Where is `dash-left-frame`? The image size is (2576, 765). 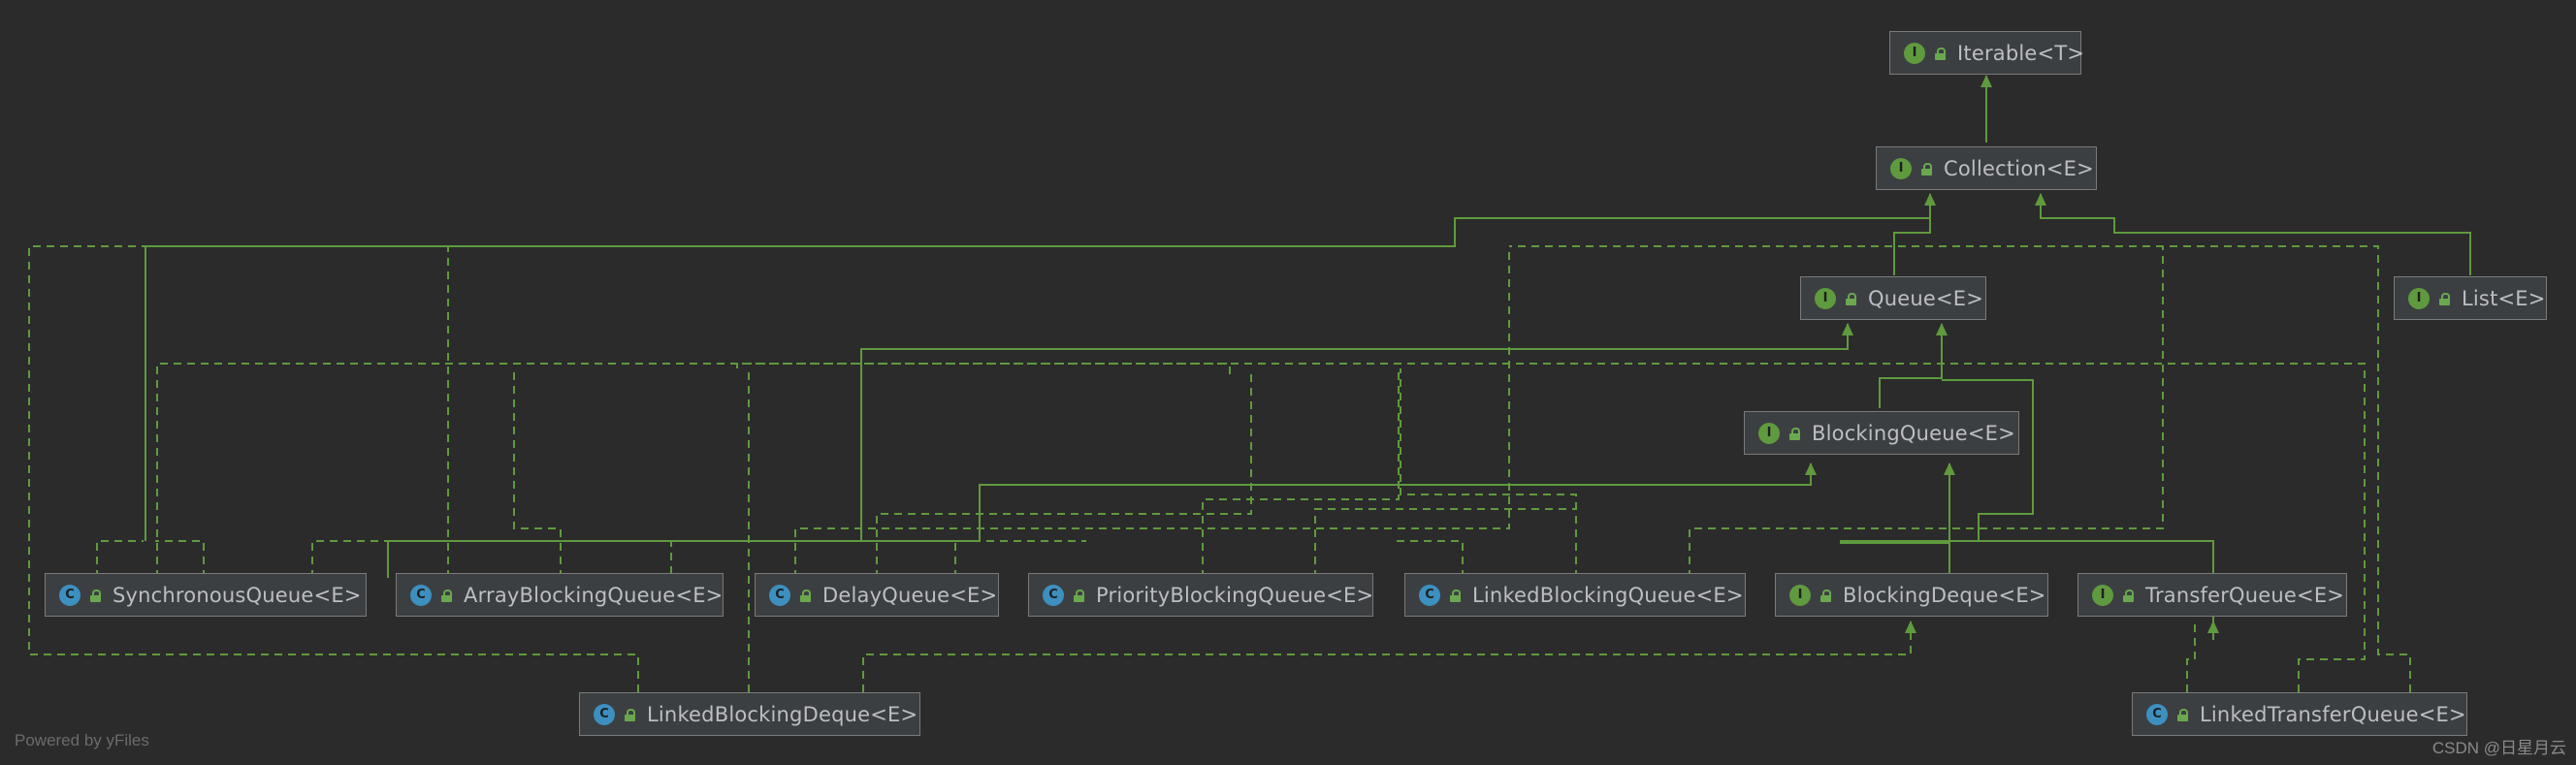
dash-left-frame is located at coordinates (333, 468).